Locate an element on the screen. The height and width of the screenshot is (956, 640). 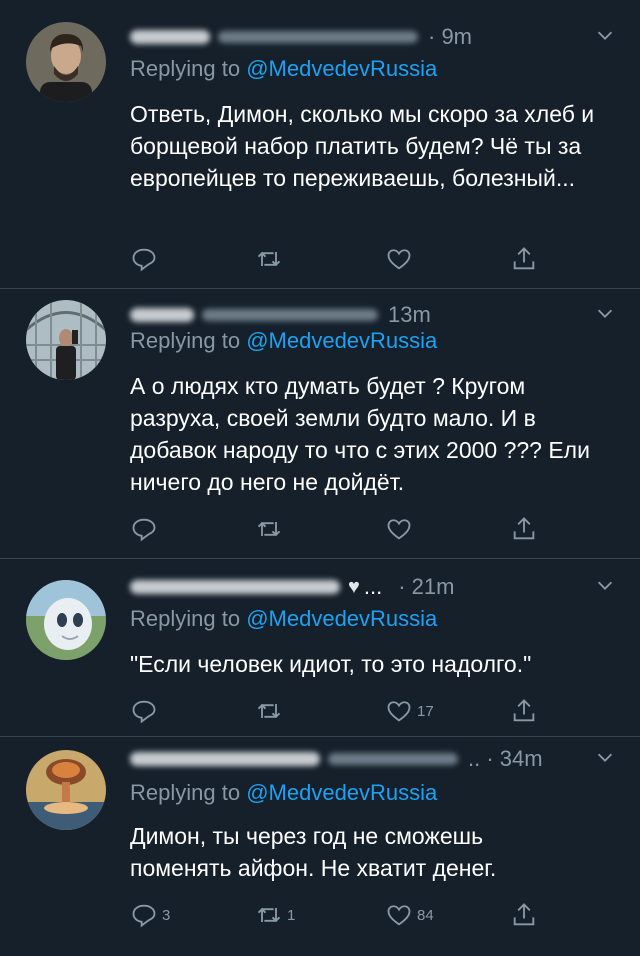
tweet-time: · 21m is located at coordinates (426, 586).